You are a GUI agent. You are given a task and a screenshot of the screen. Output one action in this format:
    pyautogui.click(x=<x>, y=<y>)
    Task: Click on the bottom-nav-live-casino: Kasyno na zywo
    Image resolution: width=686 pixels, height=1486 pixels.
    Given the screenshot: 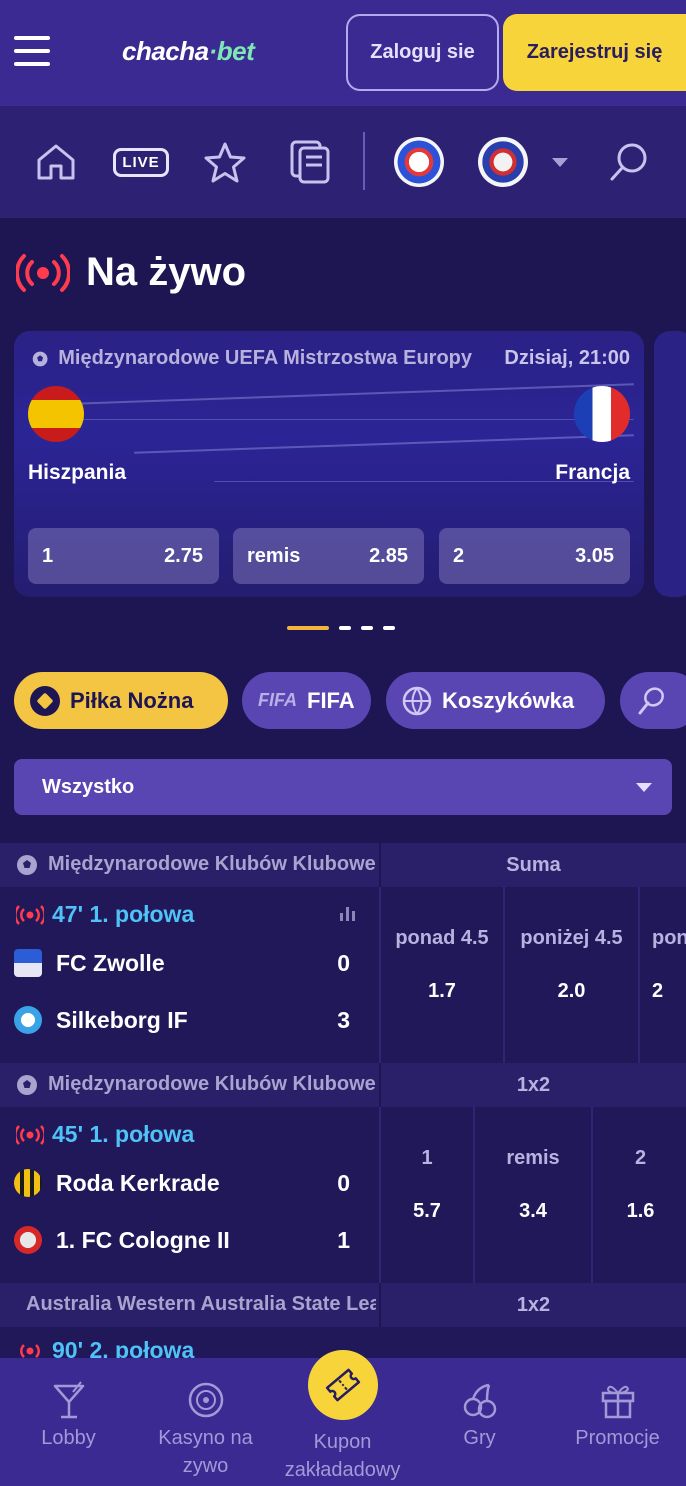 What is the action you would take?
    pyautogui.click(x=205, y=1430)
    